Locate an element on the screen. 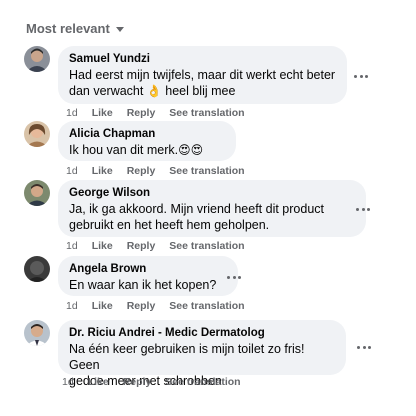  sort-label: Most relevant is located at coordinates (68, 28).